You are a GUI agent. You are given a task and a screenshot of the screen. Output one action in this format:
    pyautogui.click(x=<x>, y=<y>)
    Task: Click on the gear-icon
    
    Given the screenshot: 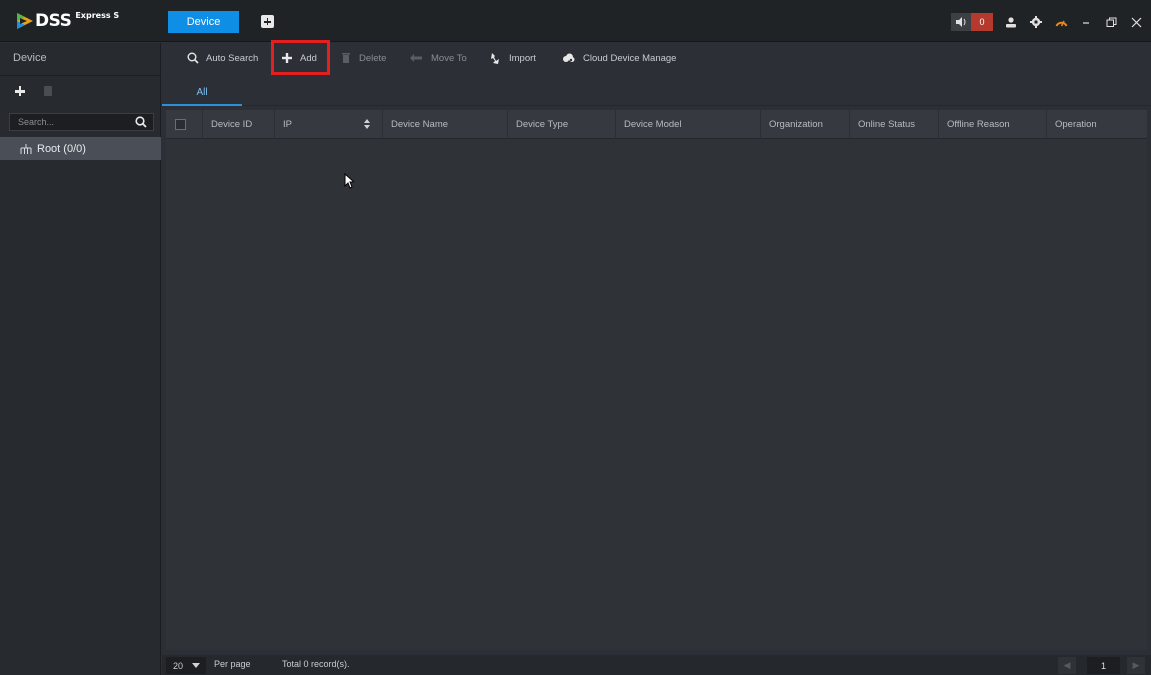 What is the action you would take?
    pyautogui.click(x=1036, y=22)
    